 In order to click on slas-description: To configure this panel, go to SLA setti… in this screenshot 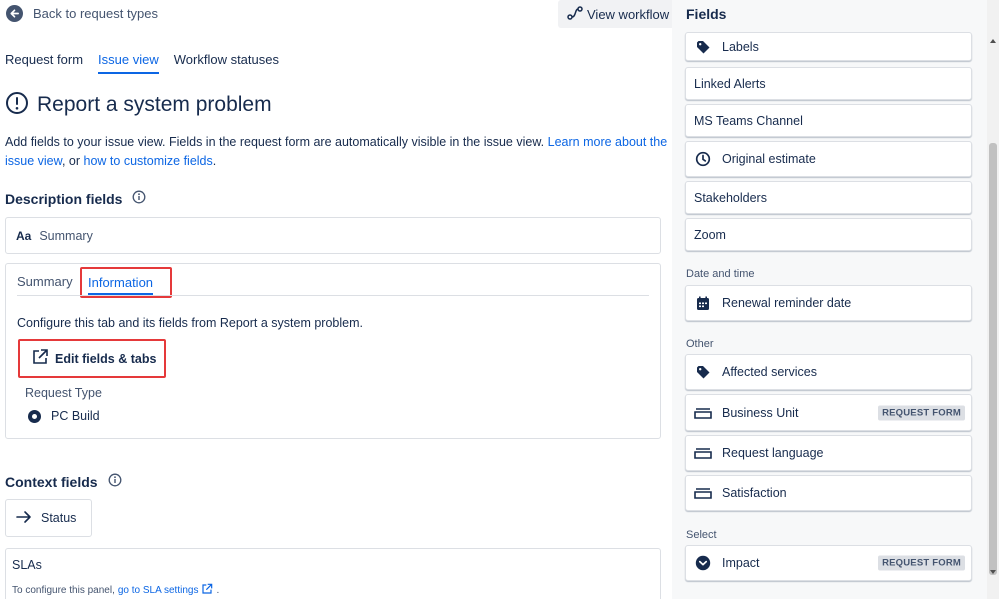, I will do `click(115, 590)`.